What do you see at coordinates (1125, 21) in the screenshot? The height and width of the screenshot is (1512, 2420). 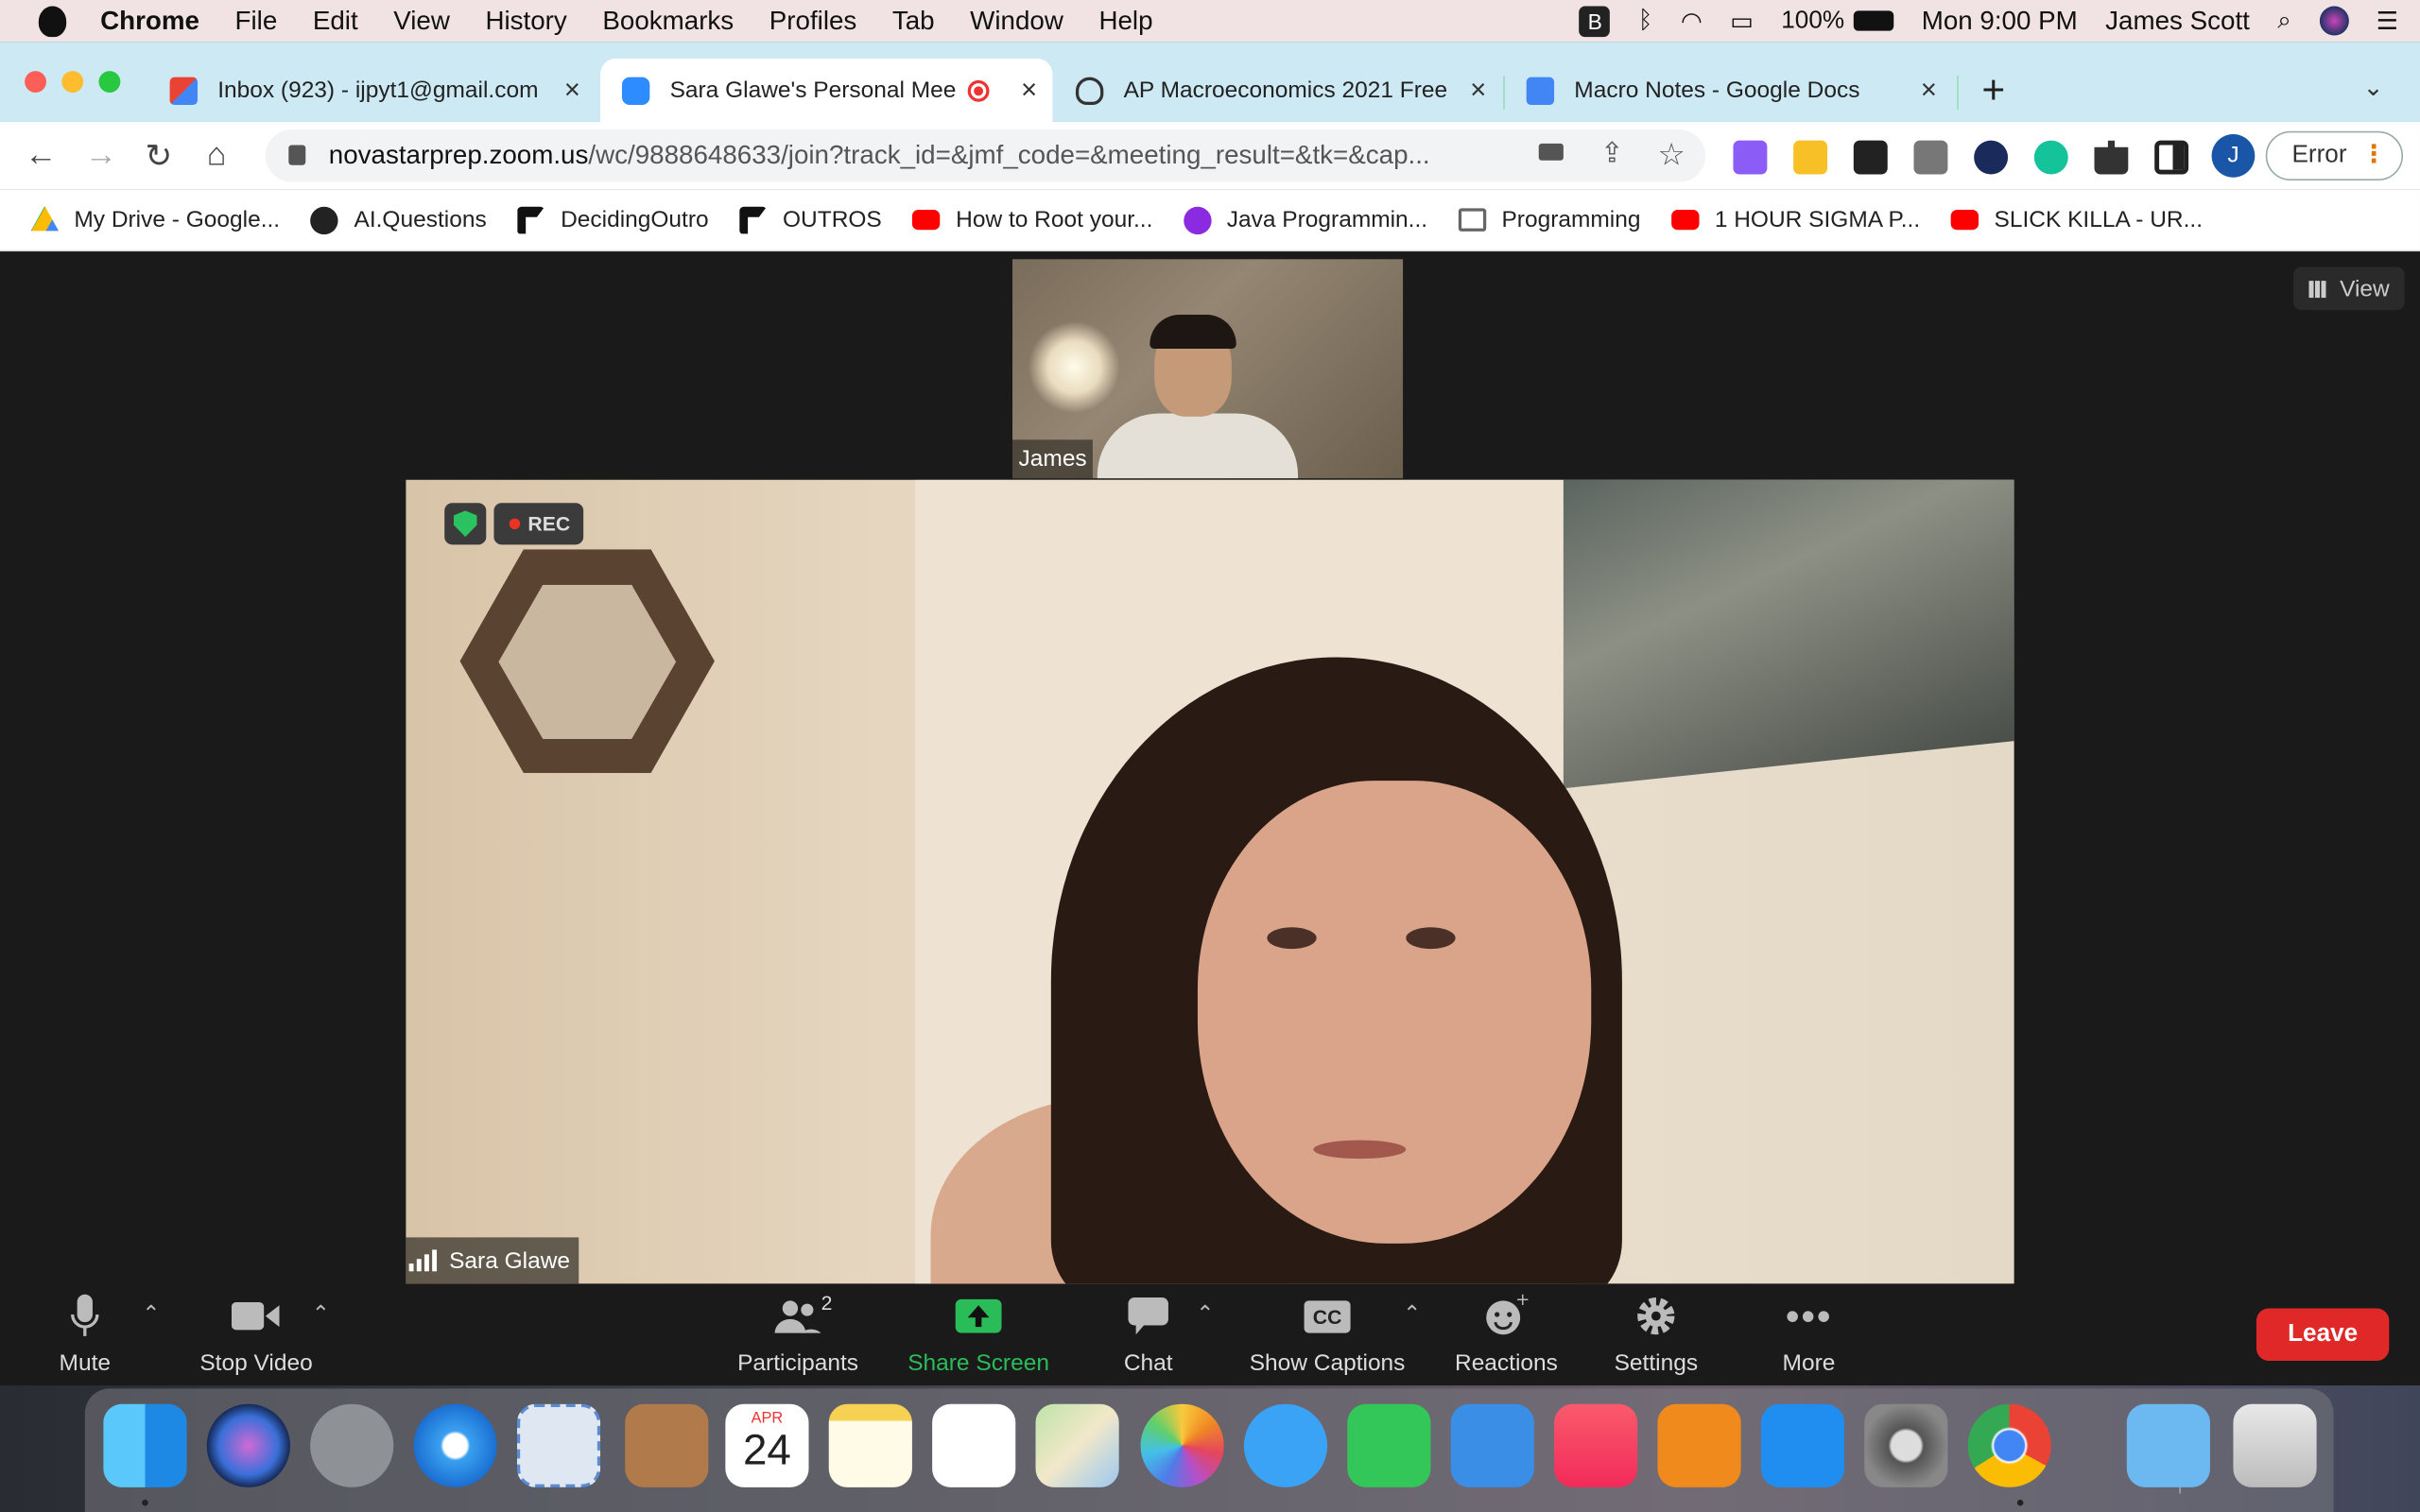 I see `menu-help: Help` at bounding box center [1125, 21].